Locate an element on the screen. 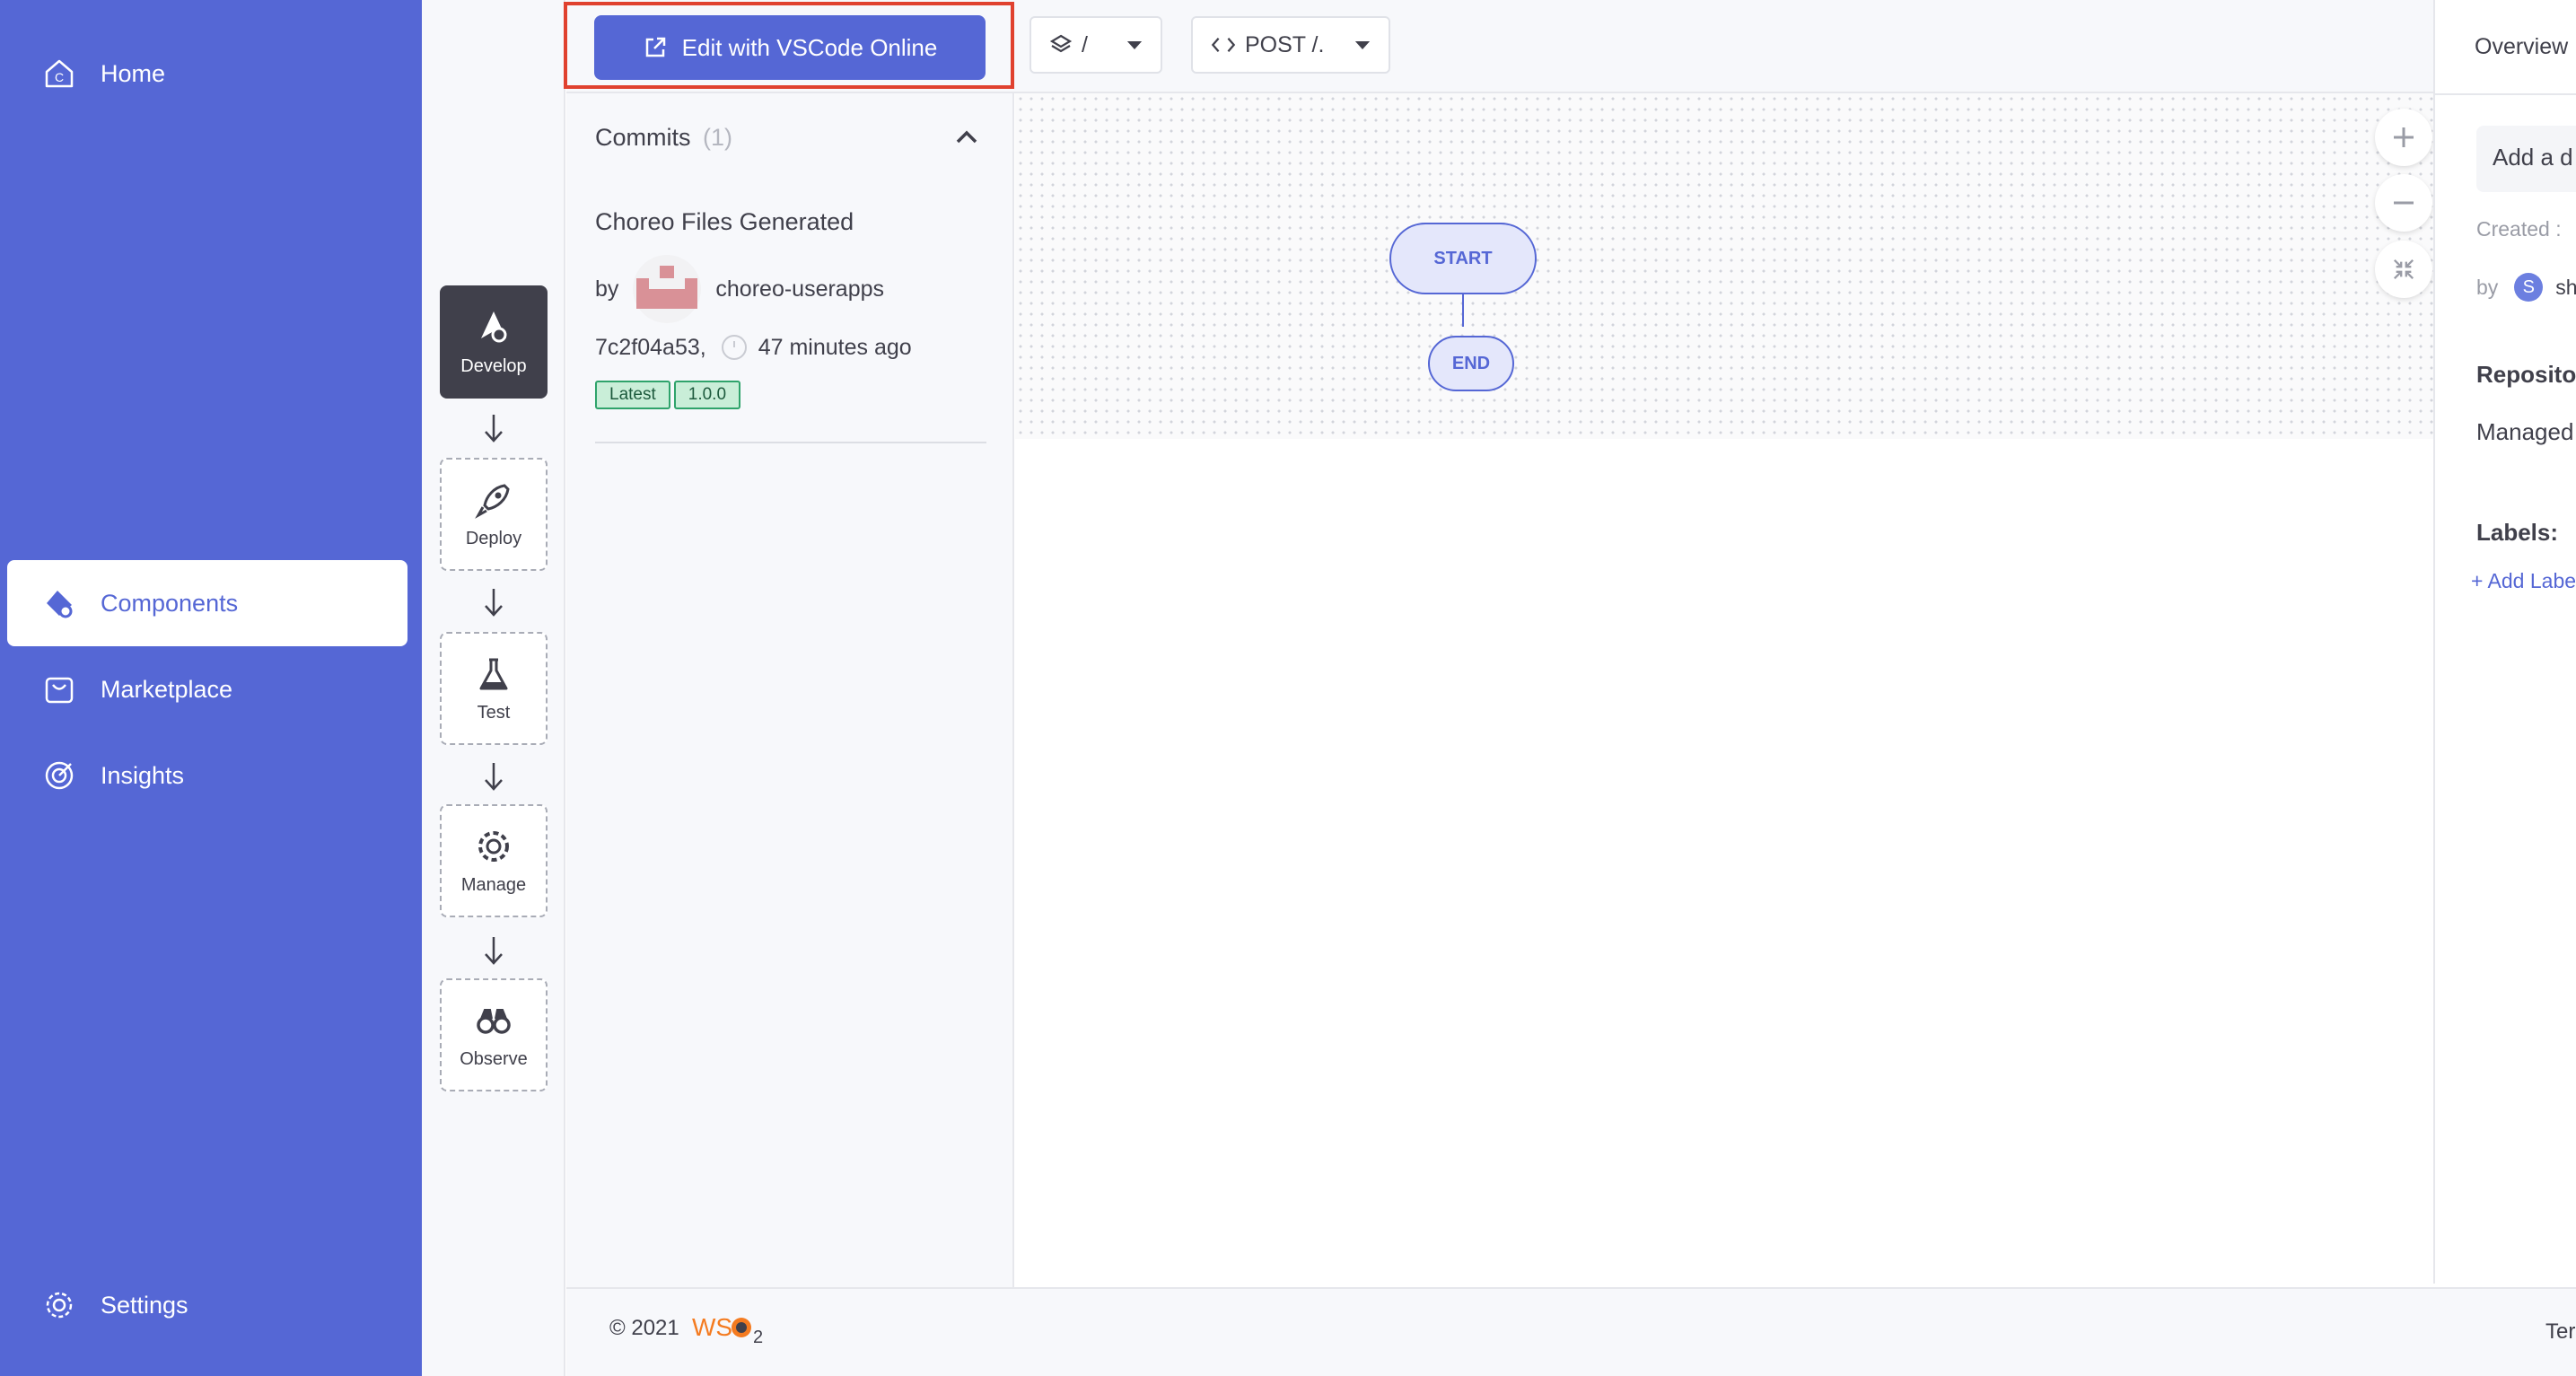  commit-meta-row: 7c2f04a53, 47 minutes ago is located at coordinates (753, 347).